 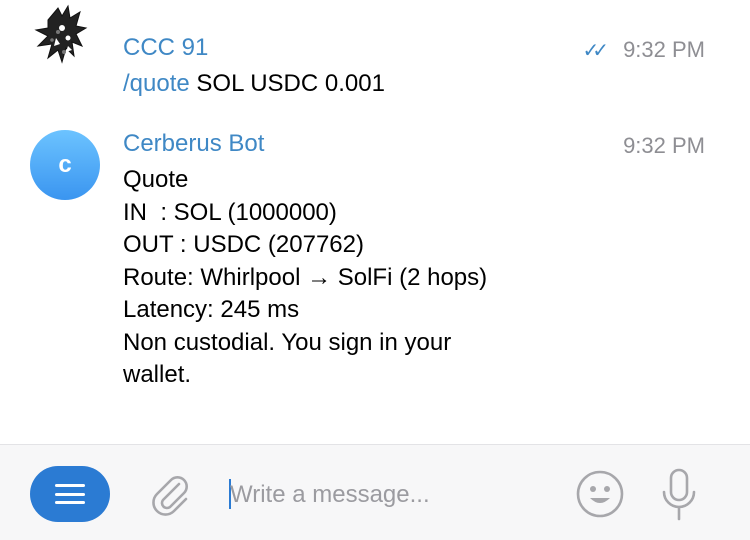 I want to click on command-args: SOL USDC 0.001, so click(x=287, y=83).